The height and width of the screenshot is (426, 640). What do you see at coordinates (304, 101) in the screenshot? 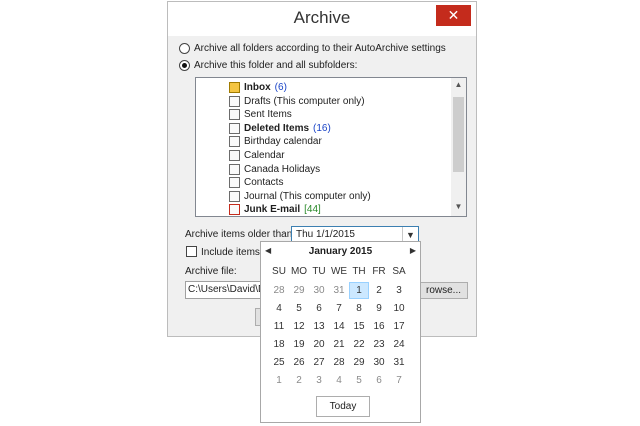
I see `folder-name: Drafts (This computer only)` at bounding box center [304, 101].